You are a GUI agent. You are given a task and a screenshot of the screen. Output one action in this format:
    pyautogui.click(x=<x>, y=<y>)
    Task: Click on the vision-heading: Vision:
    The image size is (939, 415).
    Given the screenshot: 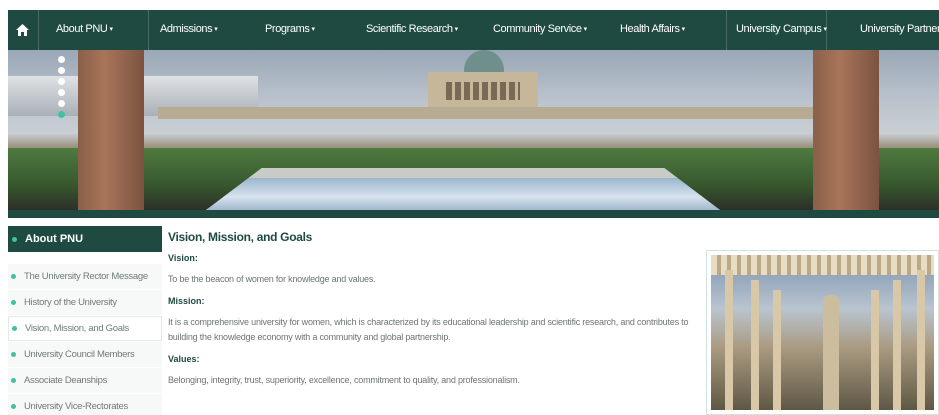 What is the action you would take?
    pyautogui.click(x=183, y=258)
    